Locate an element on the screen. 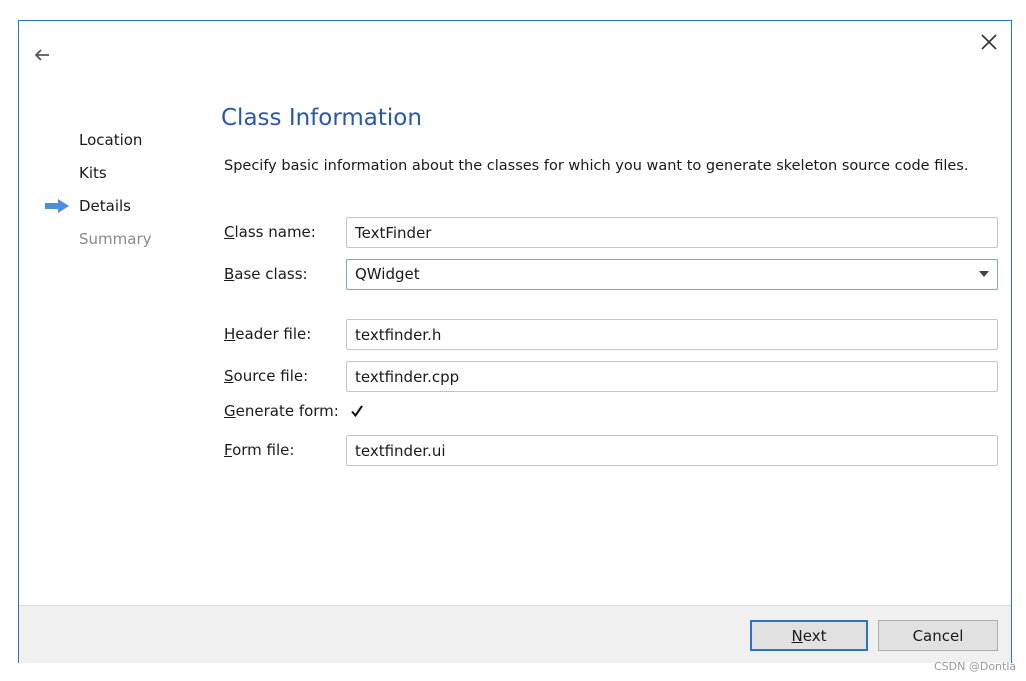 The width and height of the screenshot is (1026, 681). checkmark-icon is located at coordinates (357, 411).